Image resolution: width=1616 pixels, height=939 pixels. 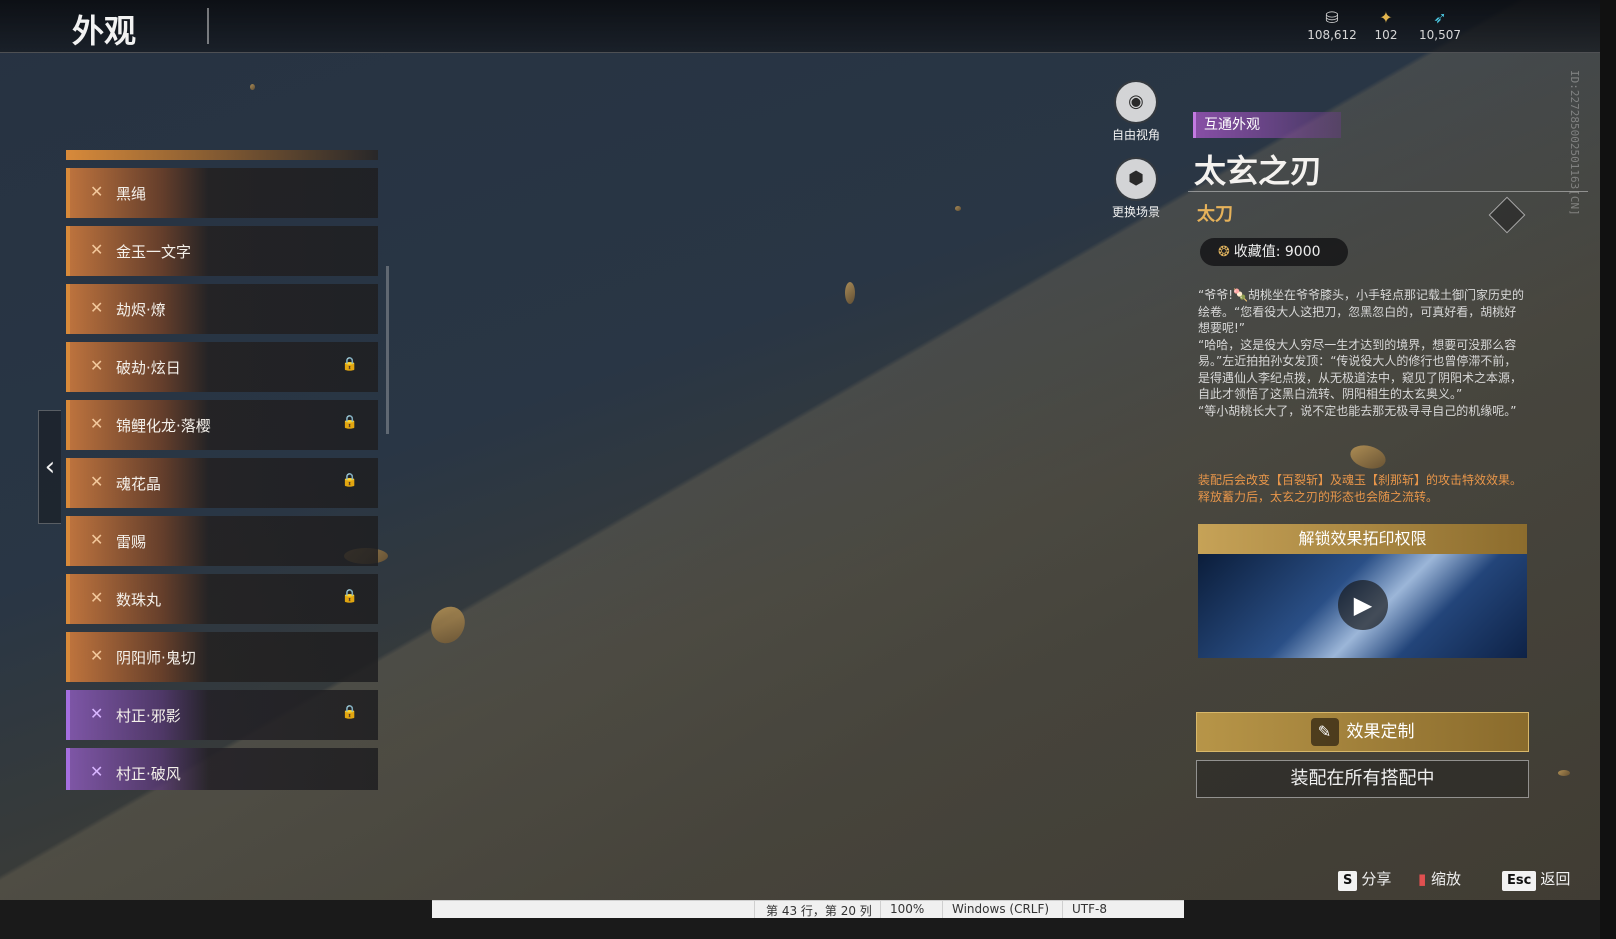 I want to click on list-item: ✕ 魂花晶 🔒, so click(x=222, y=483).